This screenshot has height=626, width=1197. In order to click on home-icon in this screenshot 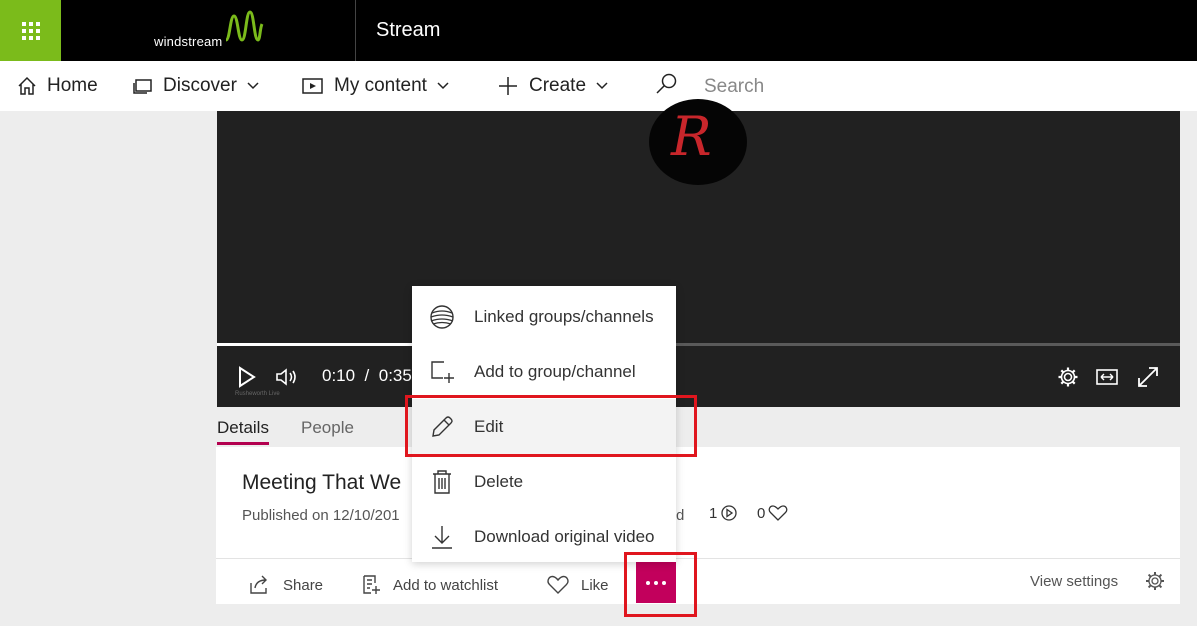, I will do `click(27, 85)`.